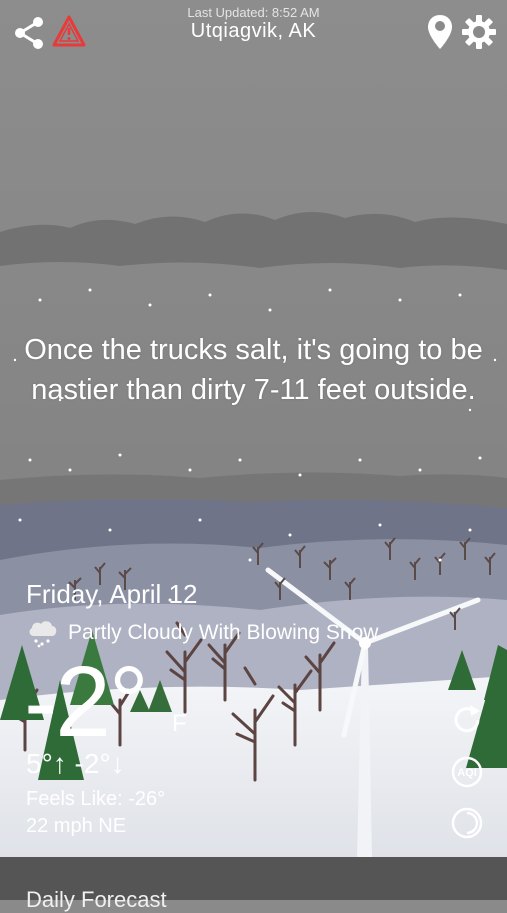 Image resolution: width=507 pixels, height=913 pixels. I want to click on condition-row: Partly Cloudy With Blowing Snow, so click(202, 633).